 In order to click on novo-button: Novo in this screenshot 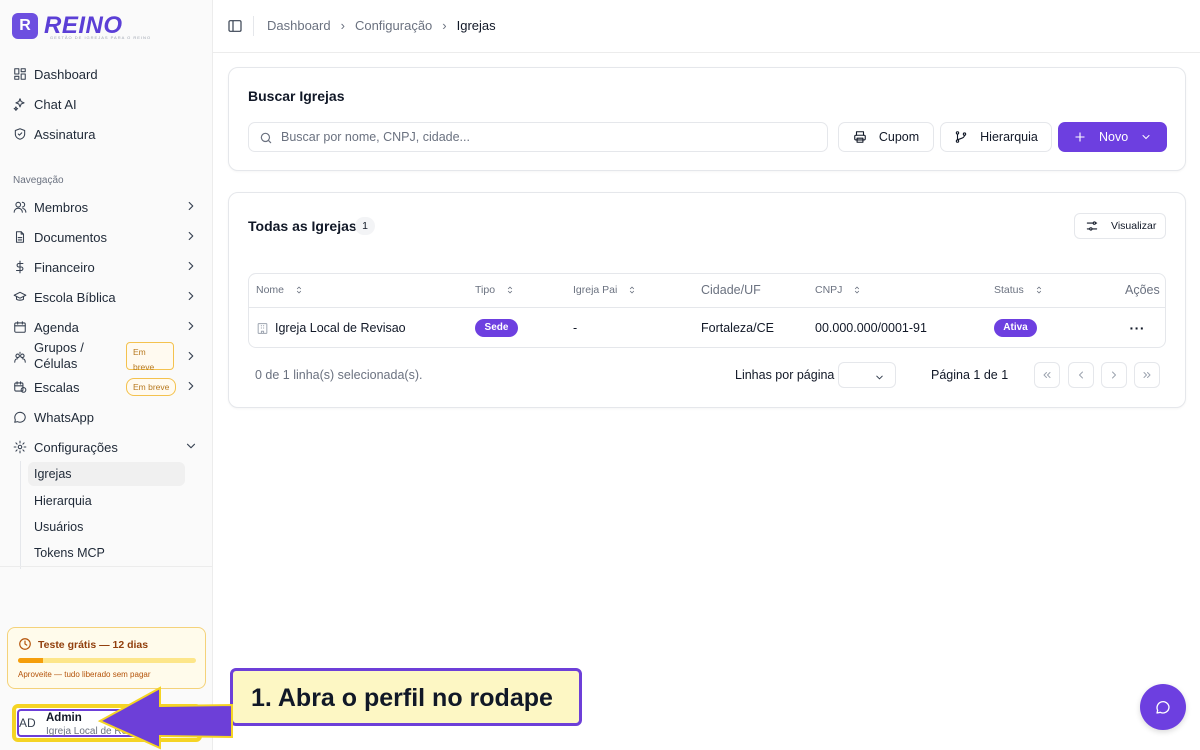, I will do `click(1112, 137)`.